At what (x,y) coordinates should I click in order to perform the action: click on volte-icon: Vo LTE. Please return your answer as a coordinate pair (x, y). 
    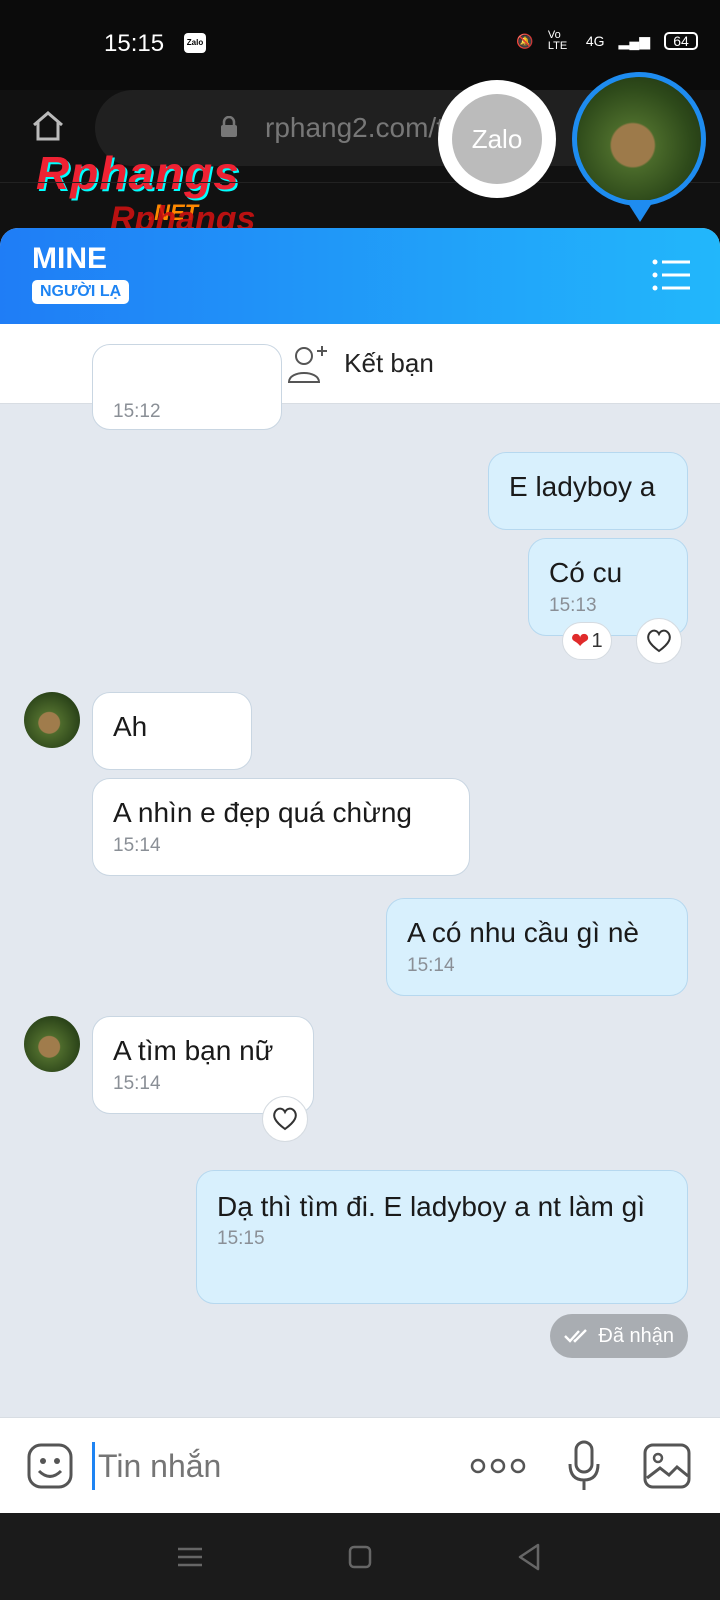
    Looking at the image, I should click on (557, 40).